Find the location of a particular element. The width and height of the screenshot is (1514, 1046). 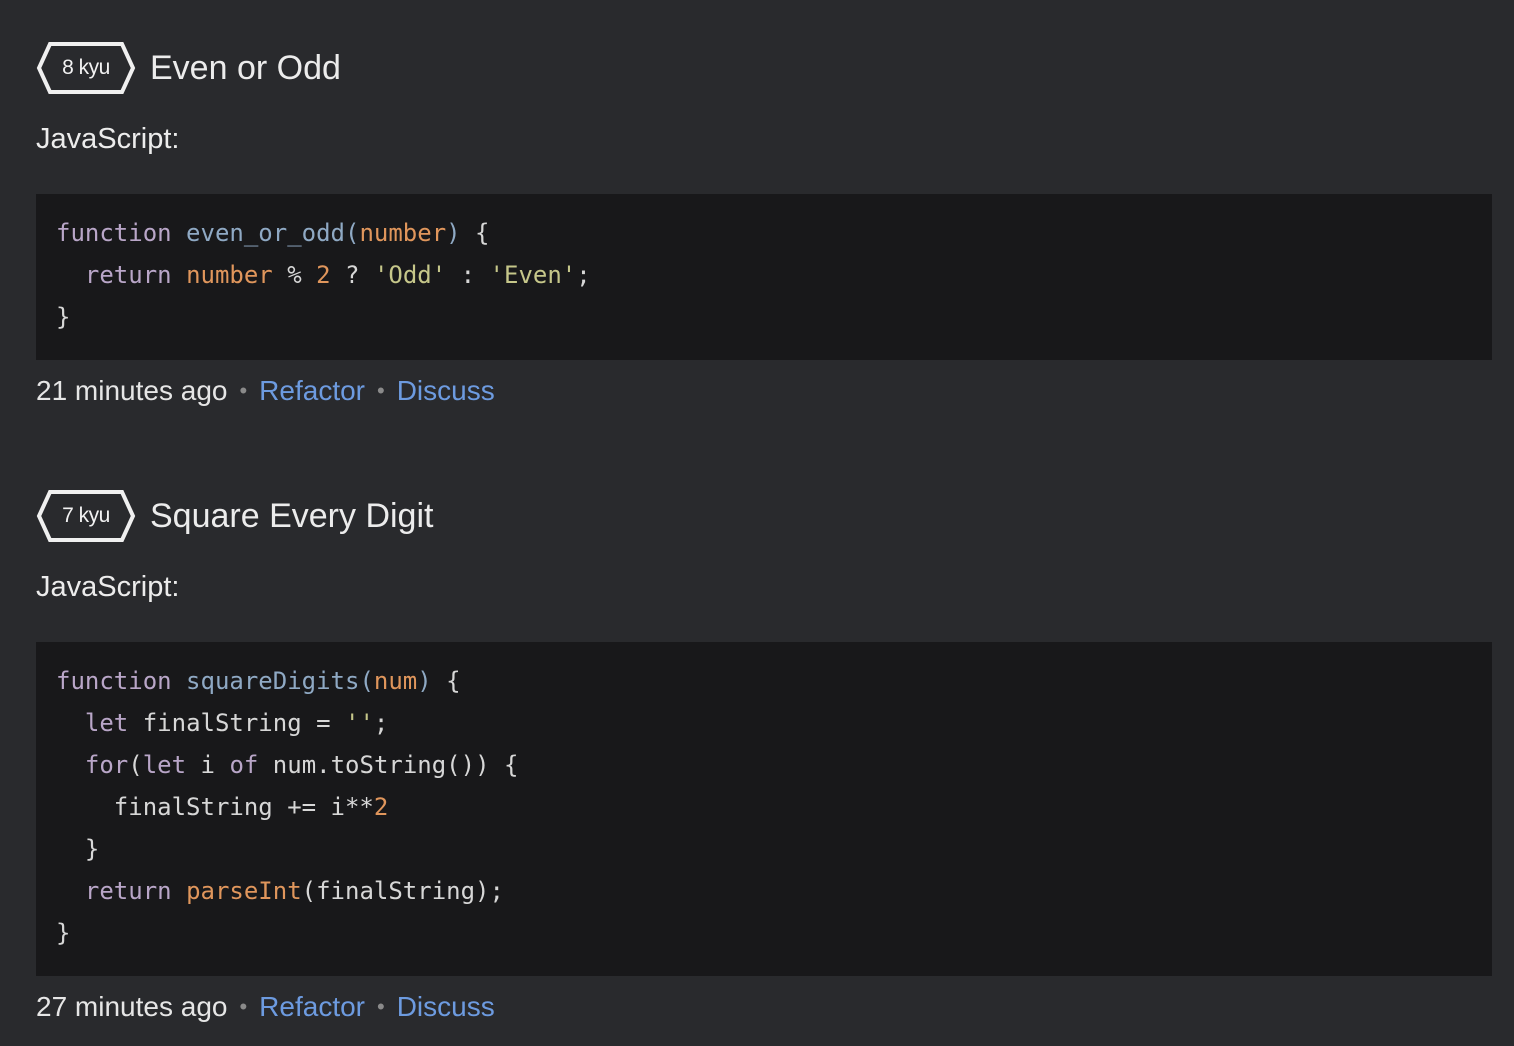

rank-label: 8 kyu is located at coordinates (86, 67).